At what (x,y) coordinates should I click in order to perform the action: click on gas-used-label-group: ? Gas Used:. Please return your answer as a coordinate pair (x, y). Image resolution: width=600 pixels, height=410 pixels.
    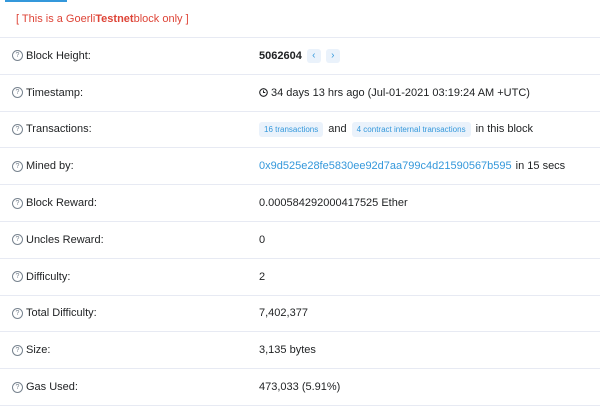
    Looking at the image, I should click on (45, 387).